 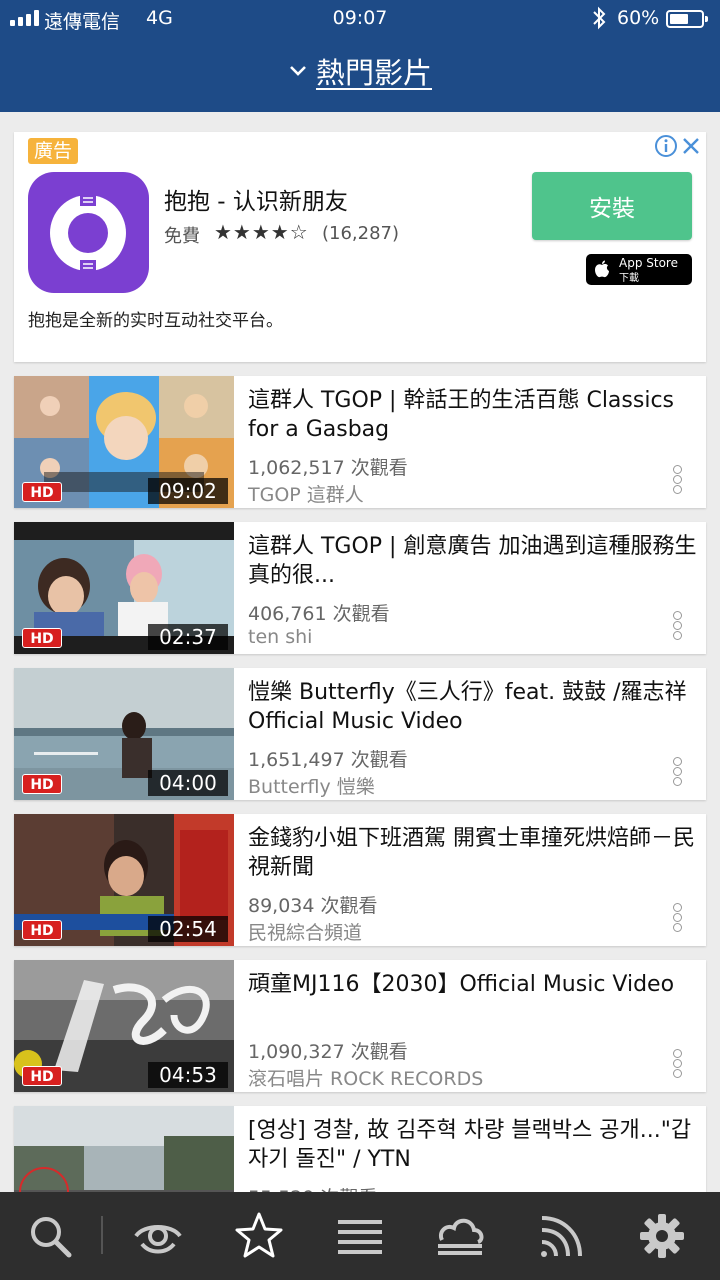 I want to click on rating-stars: ★★★★☆, so click(x=261, y=232).